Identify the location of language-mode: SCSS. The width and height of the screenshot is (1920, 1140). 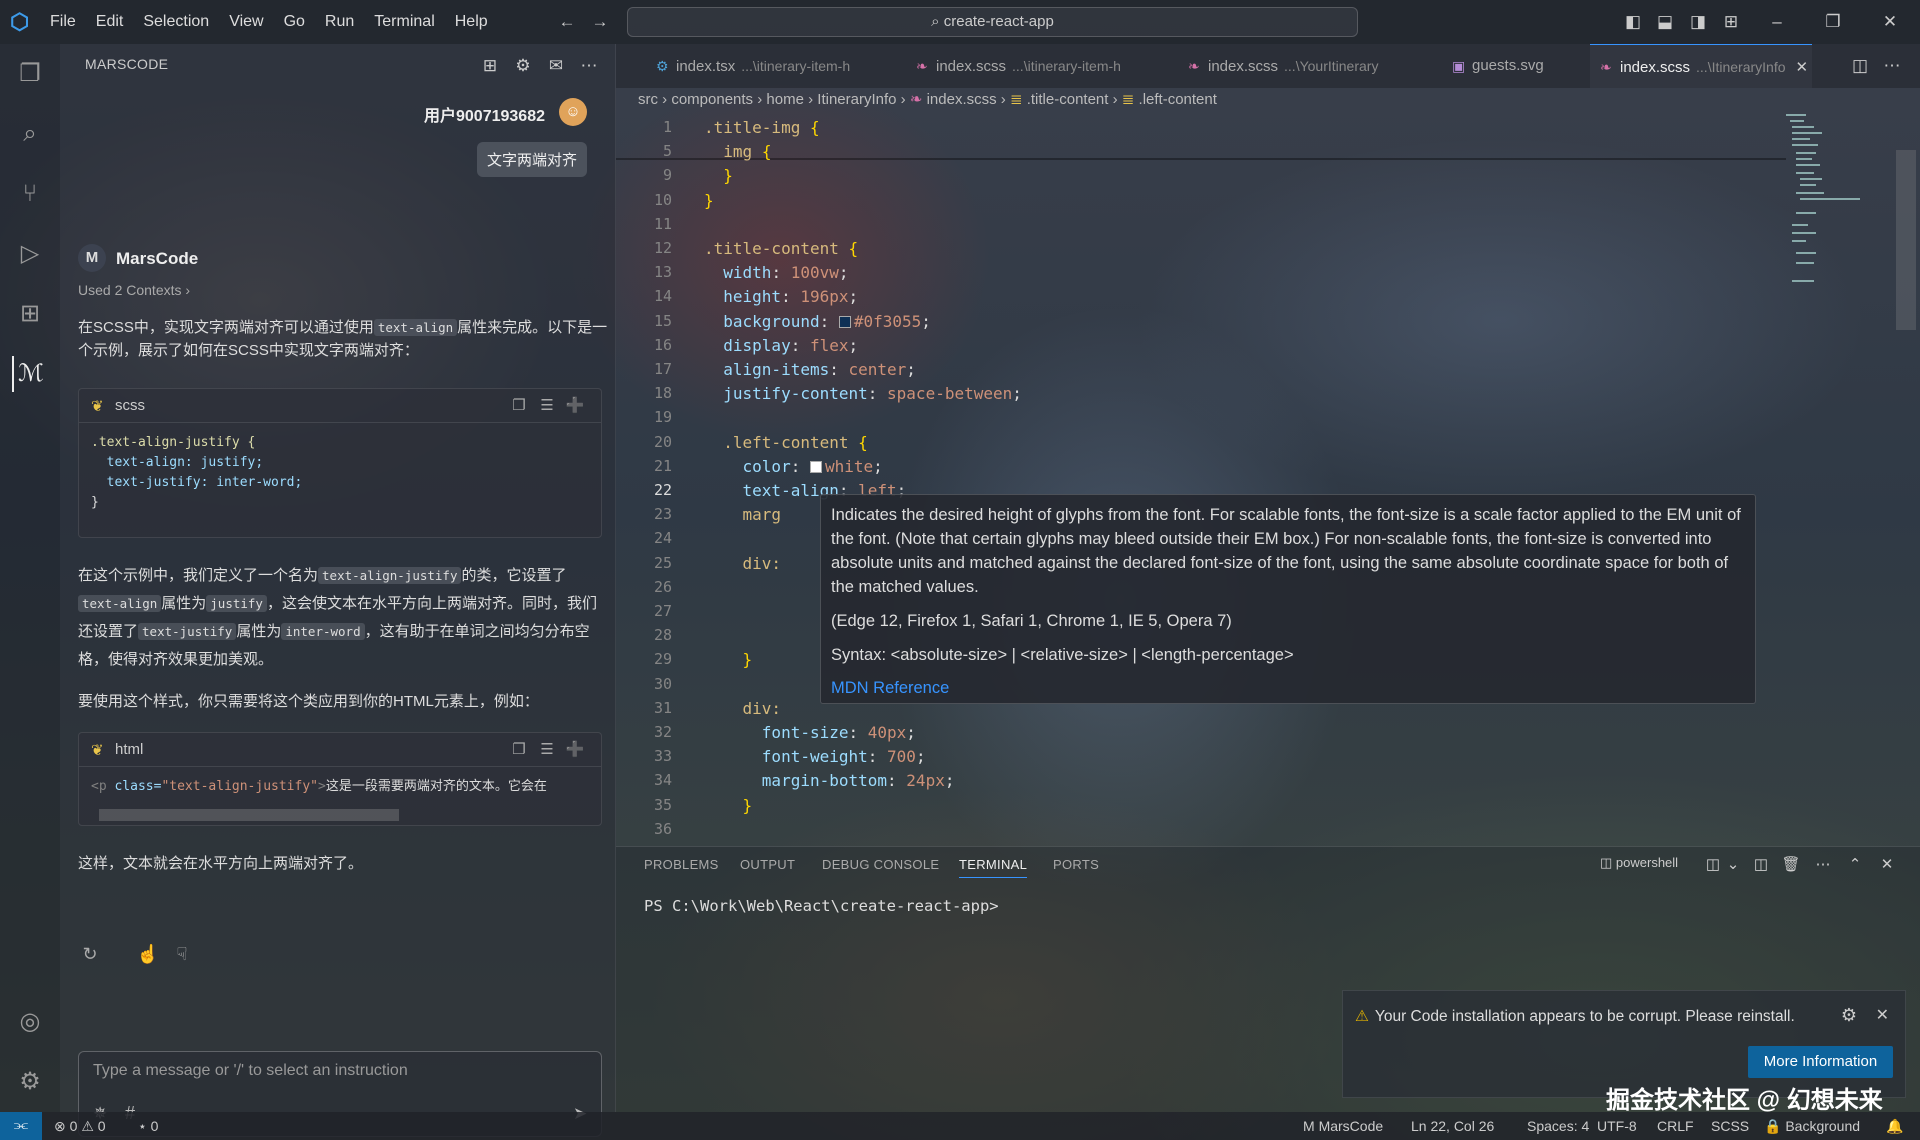
(1730, 1126).